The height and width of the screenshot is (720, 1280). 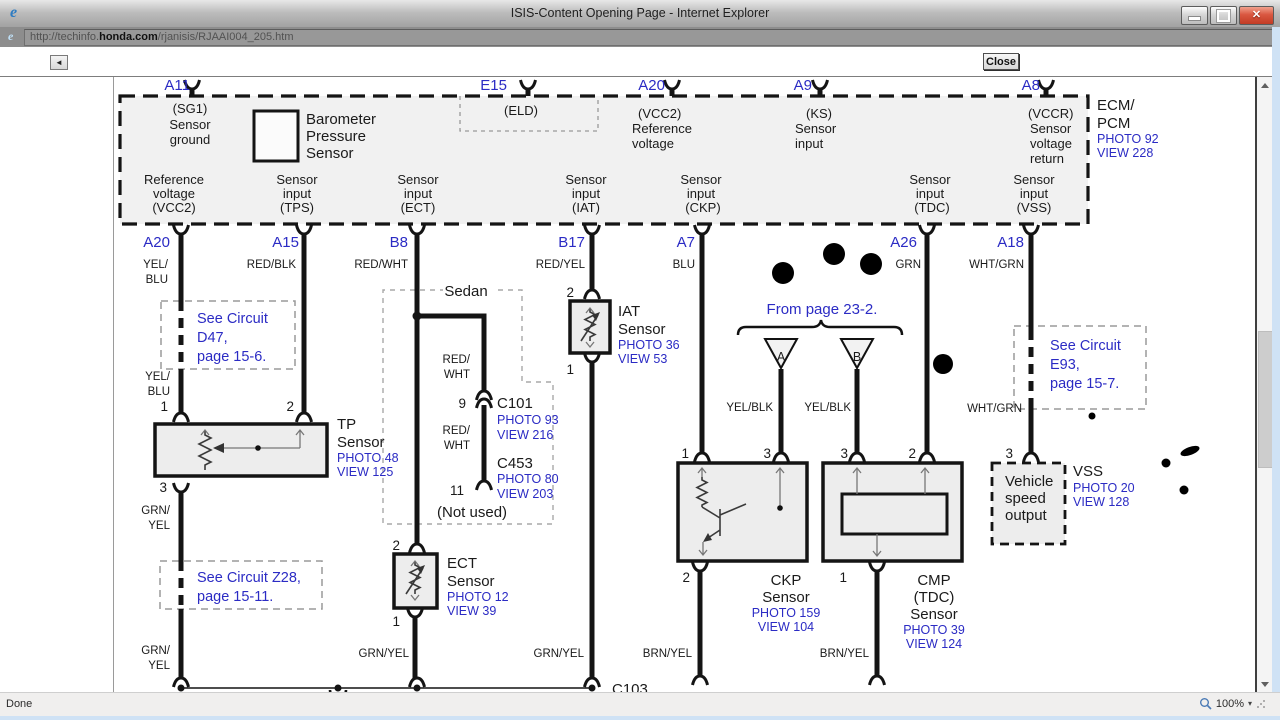 I want to click on vss-pin3: 3, so click(x=1009, y=453).